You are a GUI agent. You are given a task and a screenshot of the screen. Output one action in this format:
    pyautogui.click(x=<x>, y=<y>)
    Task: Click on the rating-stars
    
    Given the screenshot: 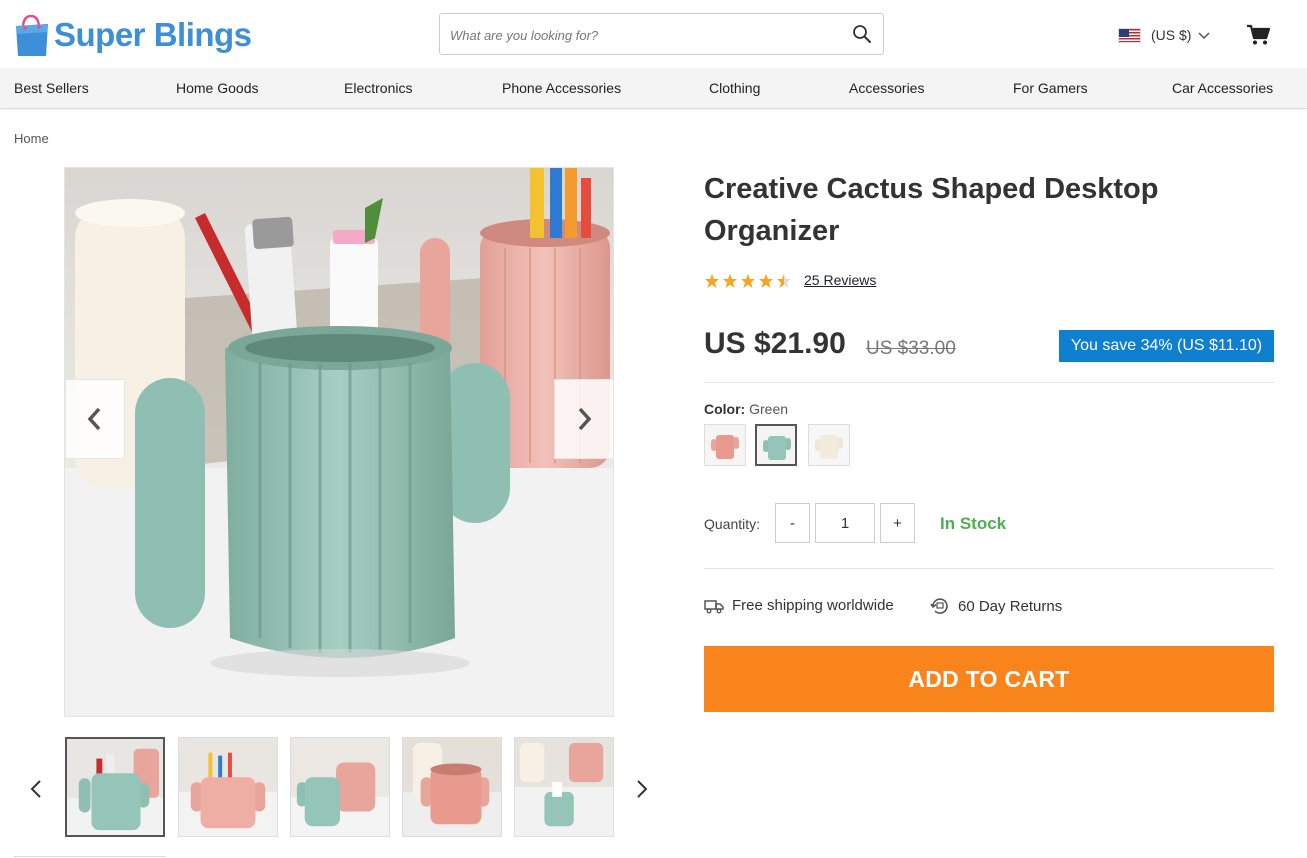 What is the action you would take?
    pyautogui.click(x=748, y=281)
    